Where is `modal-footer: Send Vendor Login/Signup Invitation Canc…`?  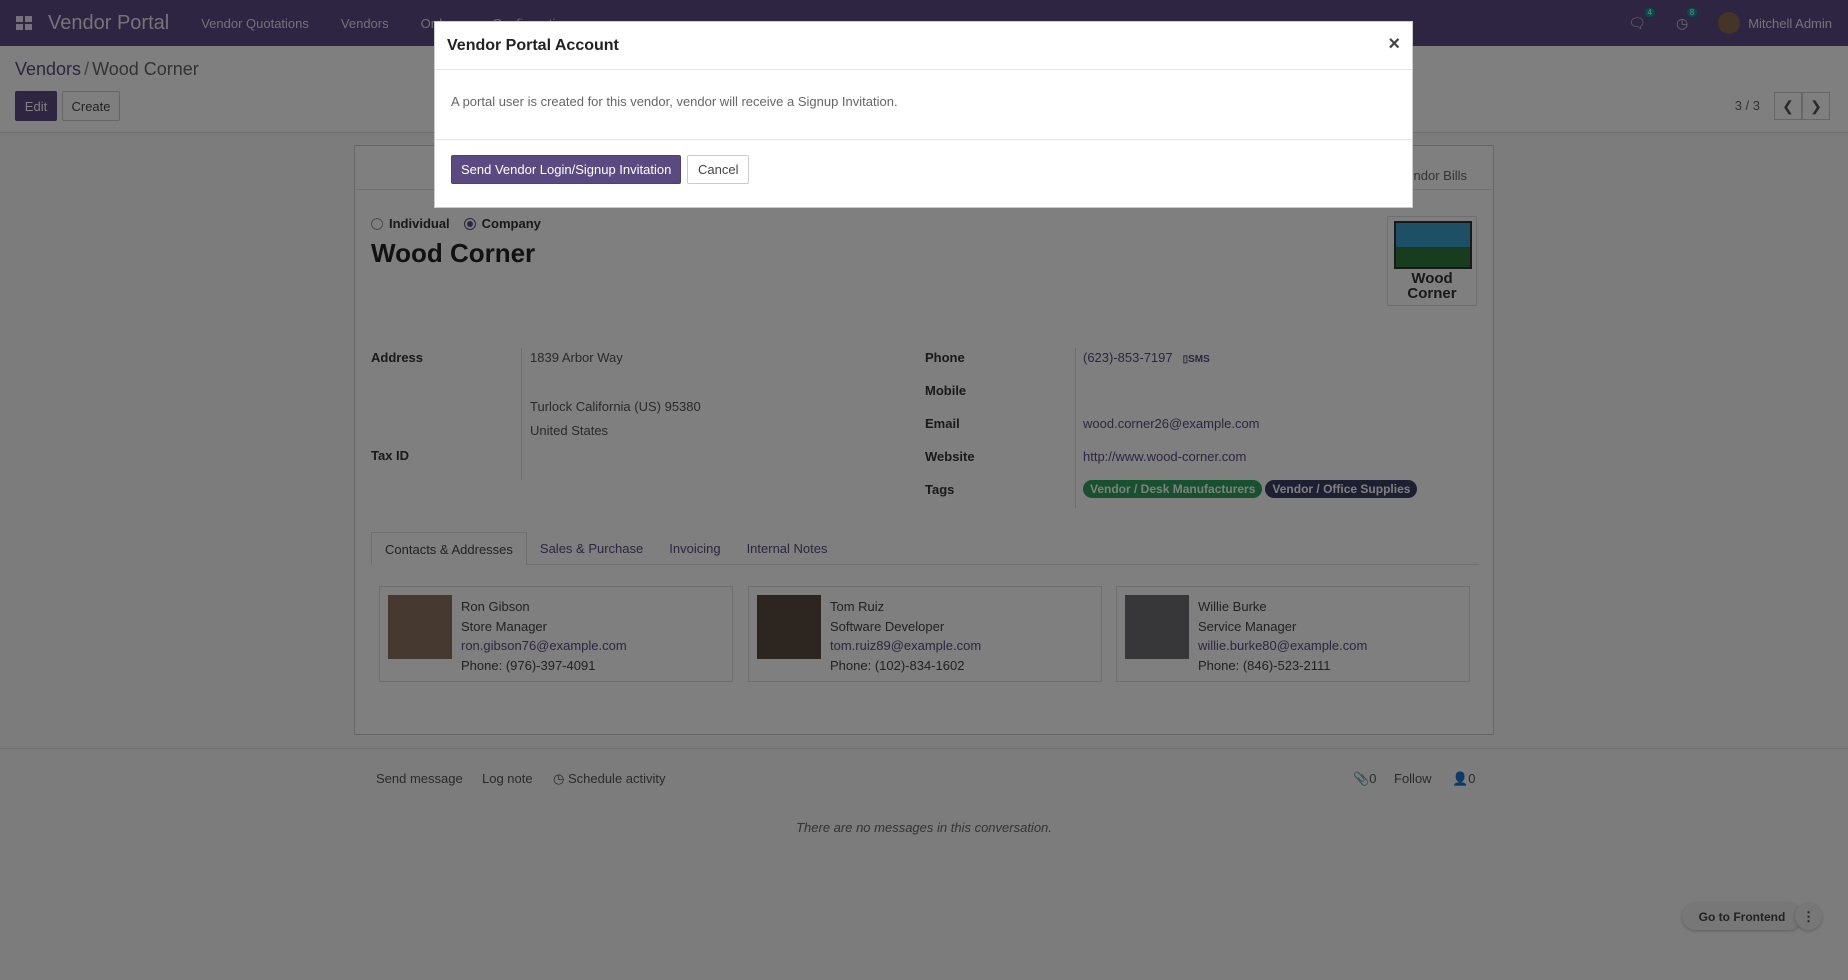 modal-footer: Send Vendor Login/Signup Invitation Canc… is located at coordinates (923, 174).